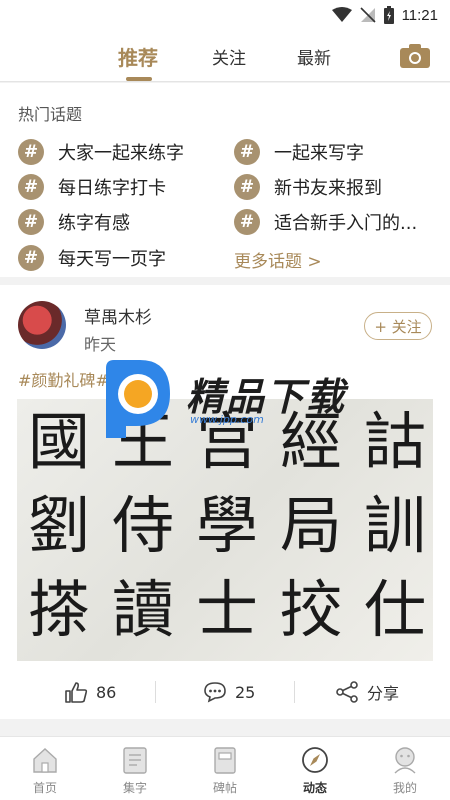 The height and width of the screenshot is (800, 450). I want to click on tab-label: 动态, so click(314, 788).